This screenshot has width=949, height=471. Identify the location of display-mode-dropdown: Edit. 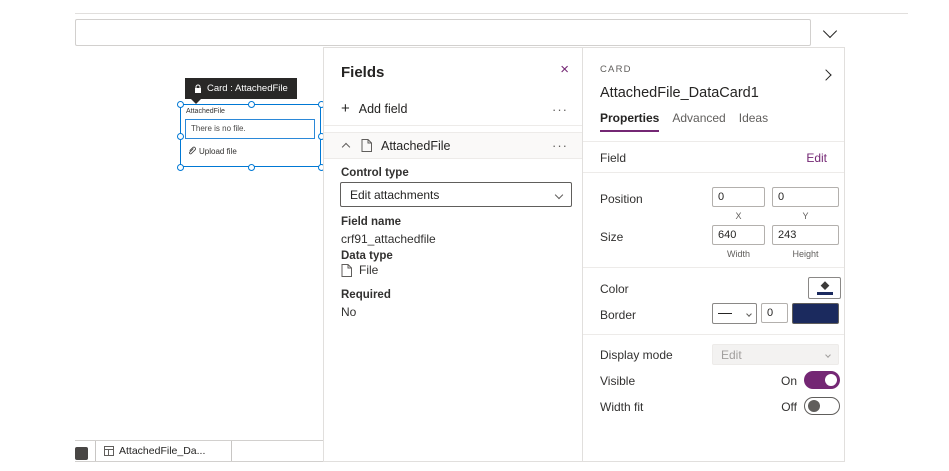
(775, 354).